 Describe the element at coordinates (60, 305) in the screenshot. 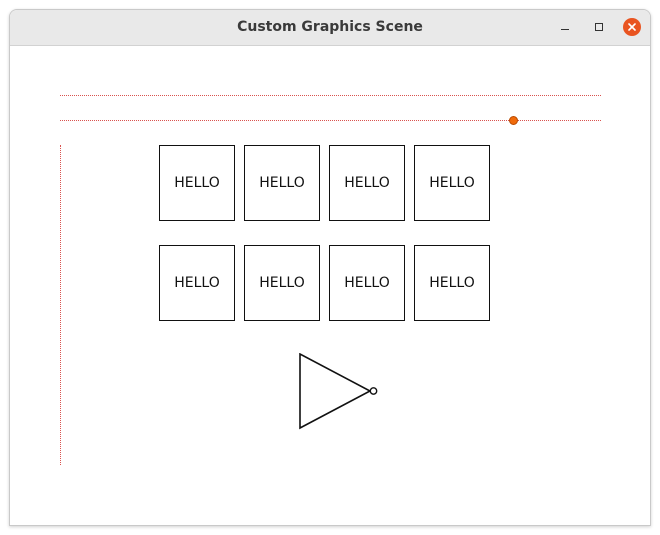

I see `guide-line-left` at that location.